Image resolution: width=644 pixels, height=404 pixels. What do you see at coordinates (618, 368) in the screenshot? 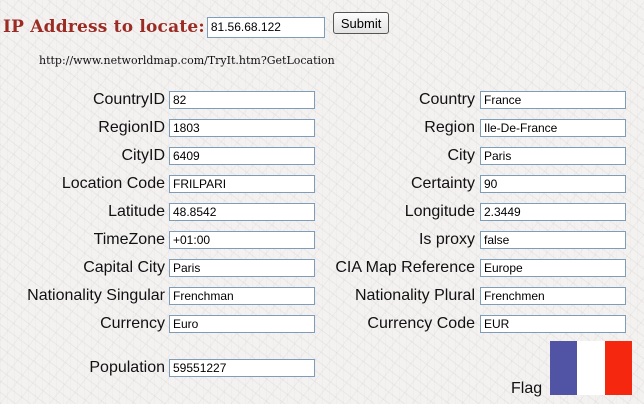
I see `flag-stripe-red` at bounding box center [618, 368].